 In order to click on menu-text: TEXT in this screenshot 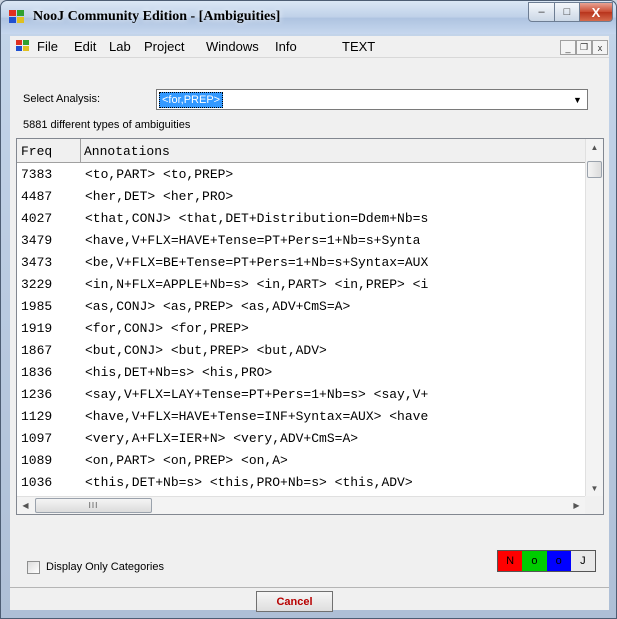, I will do `click(358, 46)`.